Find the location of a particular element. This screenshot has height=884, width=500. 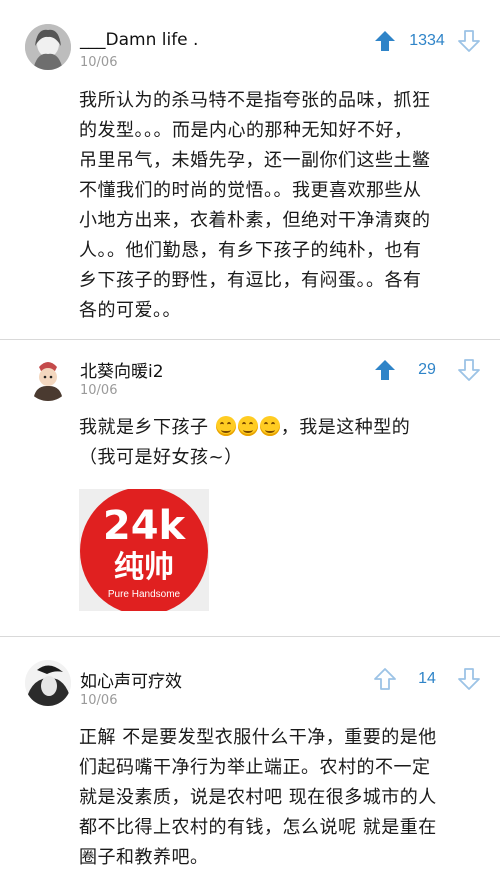

vote-controls: 1334 is located at coordinates (427, 41).